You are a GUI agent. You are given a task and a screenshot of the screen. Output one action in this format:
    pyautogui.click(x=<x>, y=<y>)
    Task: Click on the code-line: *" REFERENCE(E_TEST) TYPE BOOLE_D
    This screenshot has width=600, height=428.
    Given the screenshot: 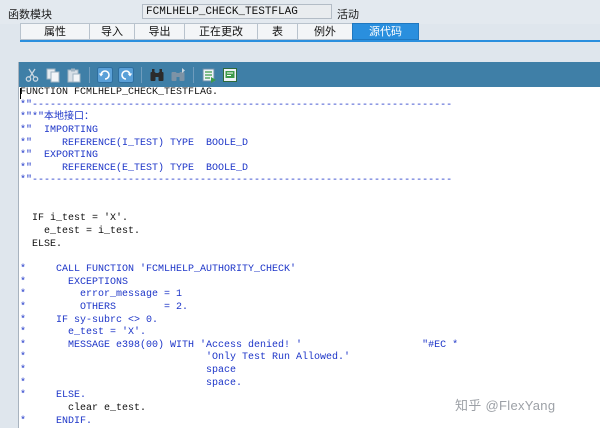 What is the action you would take?
    pyautogui.click(x=309, y=169)
    